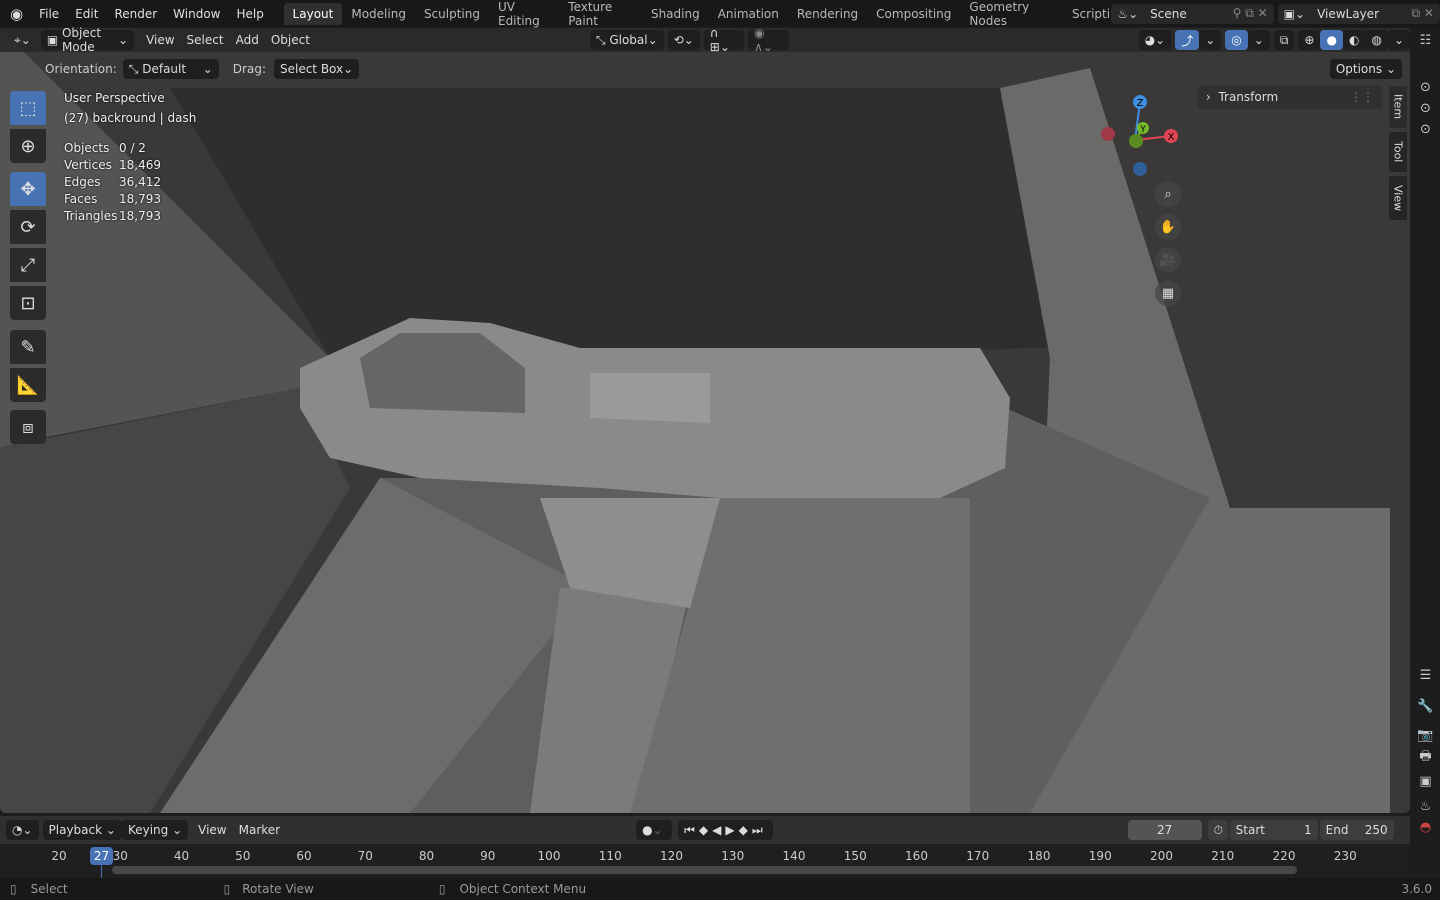  I want to click on screenshot-icon: ⊙, so click(1425, 129).